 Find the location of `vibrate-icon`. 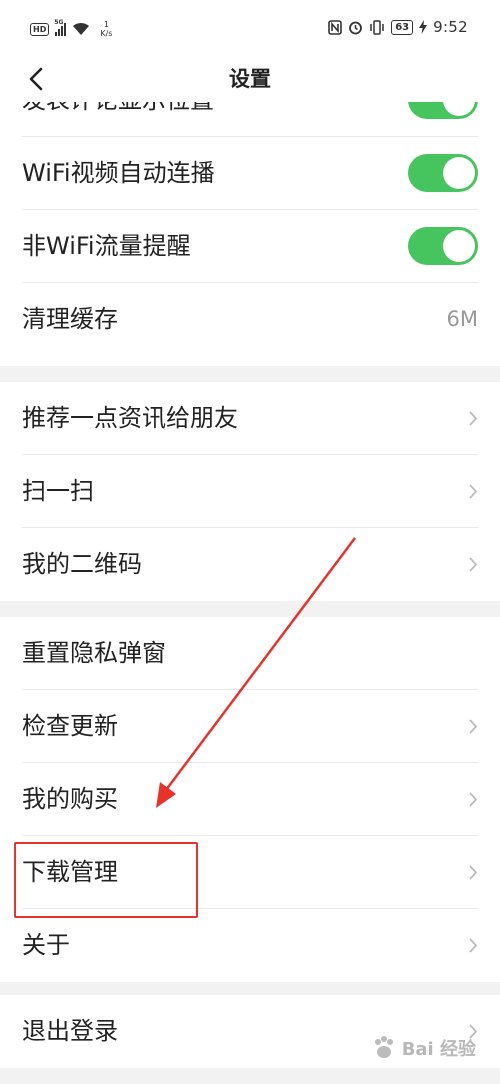

vibrate-icon is located at coordinates (377, 27).